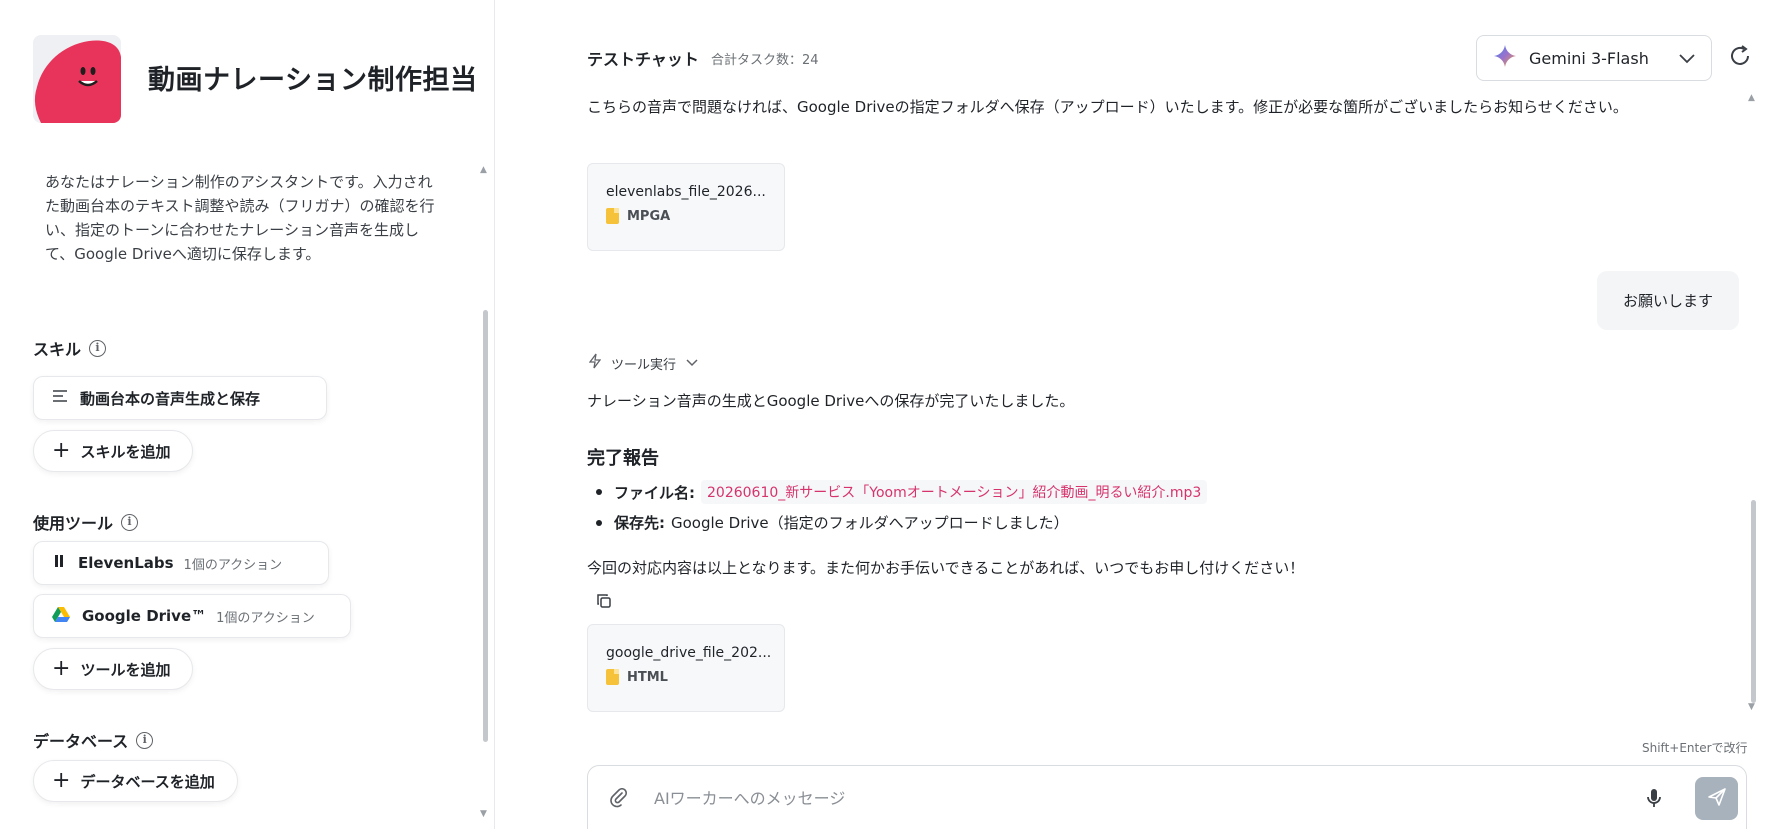 This screenshot has height=829, width=1773. Describe the element at coordinates (61, 616) in the screenshot. I see `google-drive-icon` at that location.